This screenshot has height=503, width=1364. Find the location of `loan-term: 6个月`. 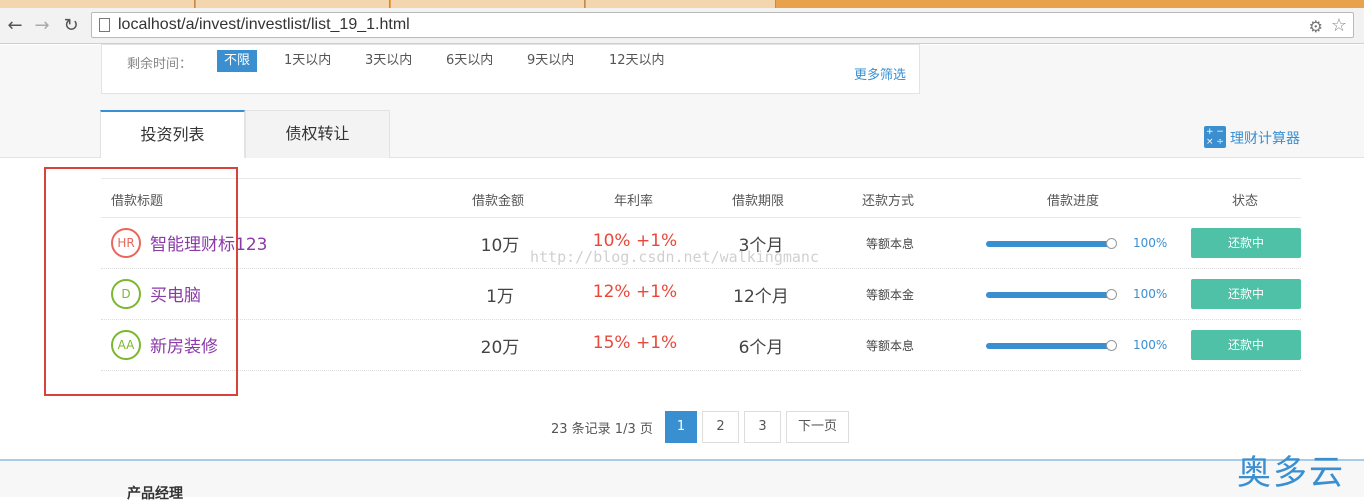

loan-term: 6个月 is located at coordinates (761, 348).